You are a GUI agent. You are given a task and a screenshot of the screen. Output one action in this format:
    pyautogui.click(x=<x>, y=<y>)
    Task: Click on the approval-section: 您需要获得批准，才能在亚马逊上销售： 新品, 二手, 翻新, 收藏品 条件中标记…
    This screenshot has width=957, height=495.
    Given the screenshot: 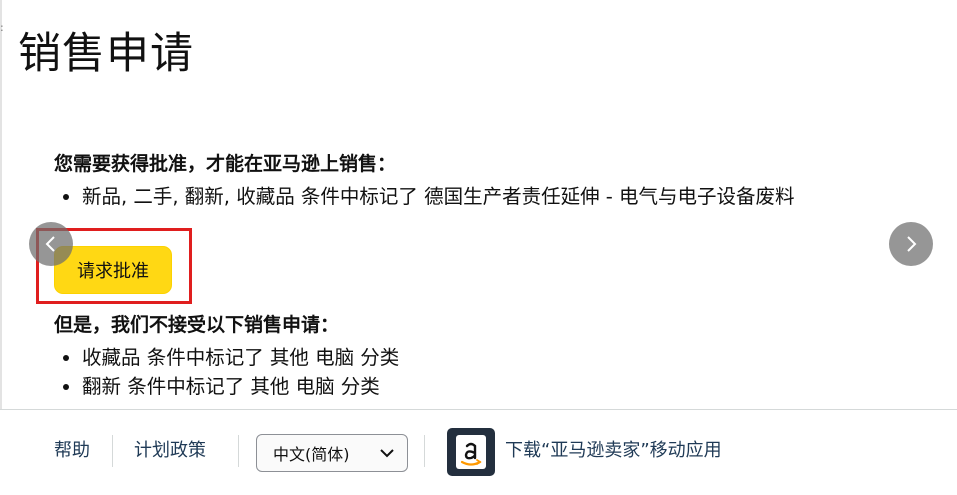 What is the action you would take?
    pyautogui.click(x=494, y=181)
    